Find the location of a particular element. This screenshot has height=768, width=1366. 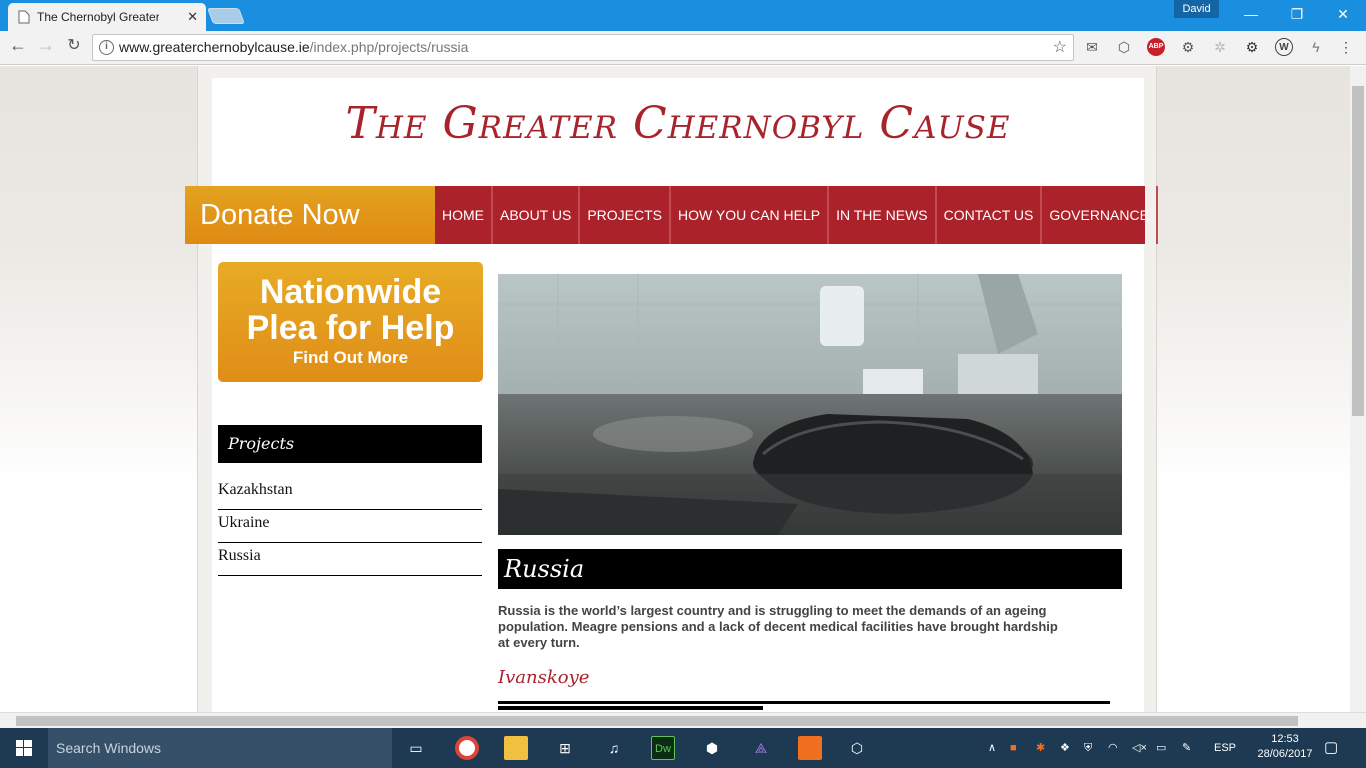

close-window-button: ✕ is located at coordinates (1343, 15).